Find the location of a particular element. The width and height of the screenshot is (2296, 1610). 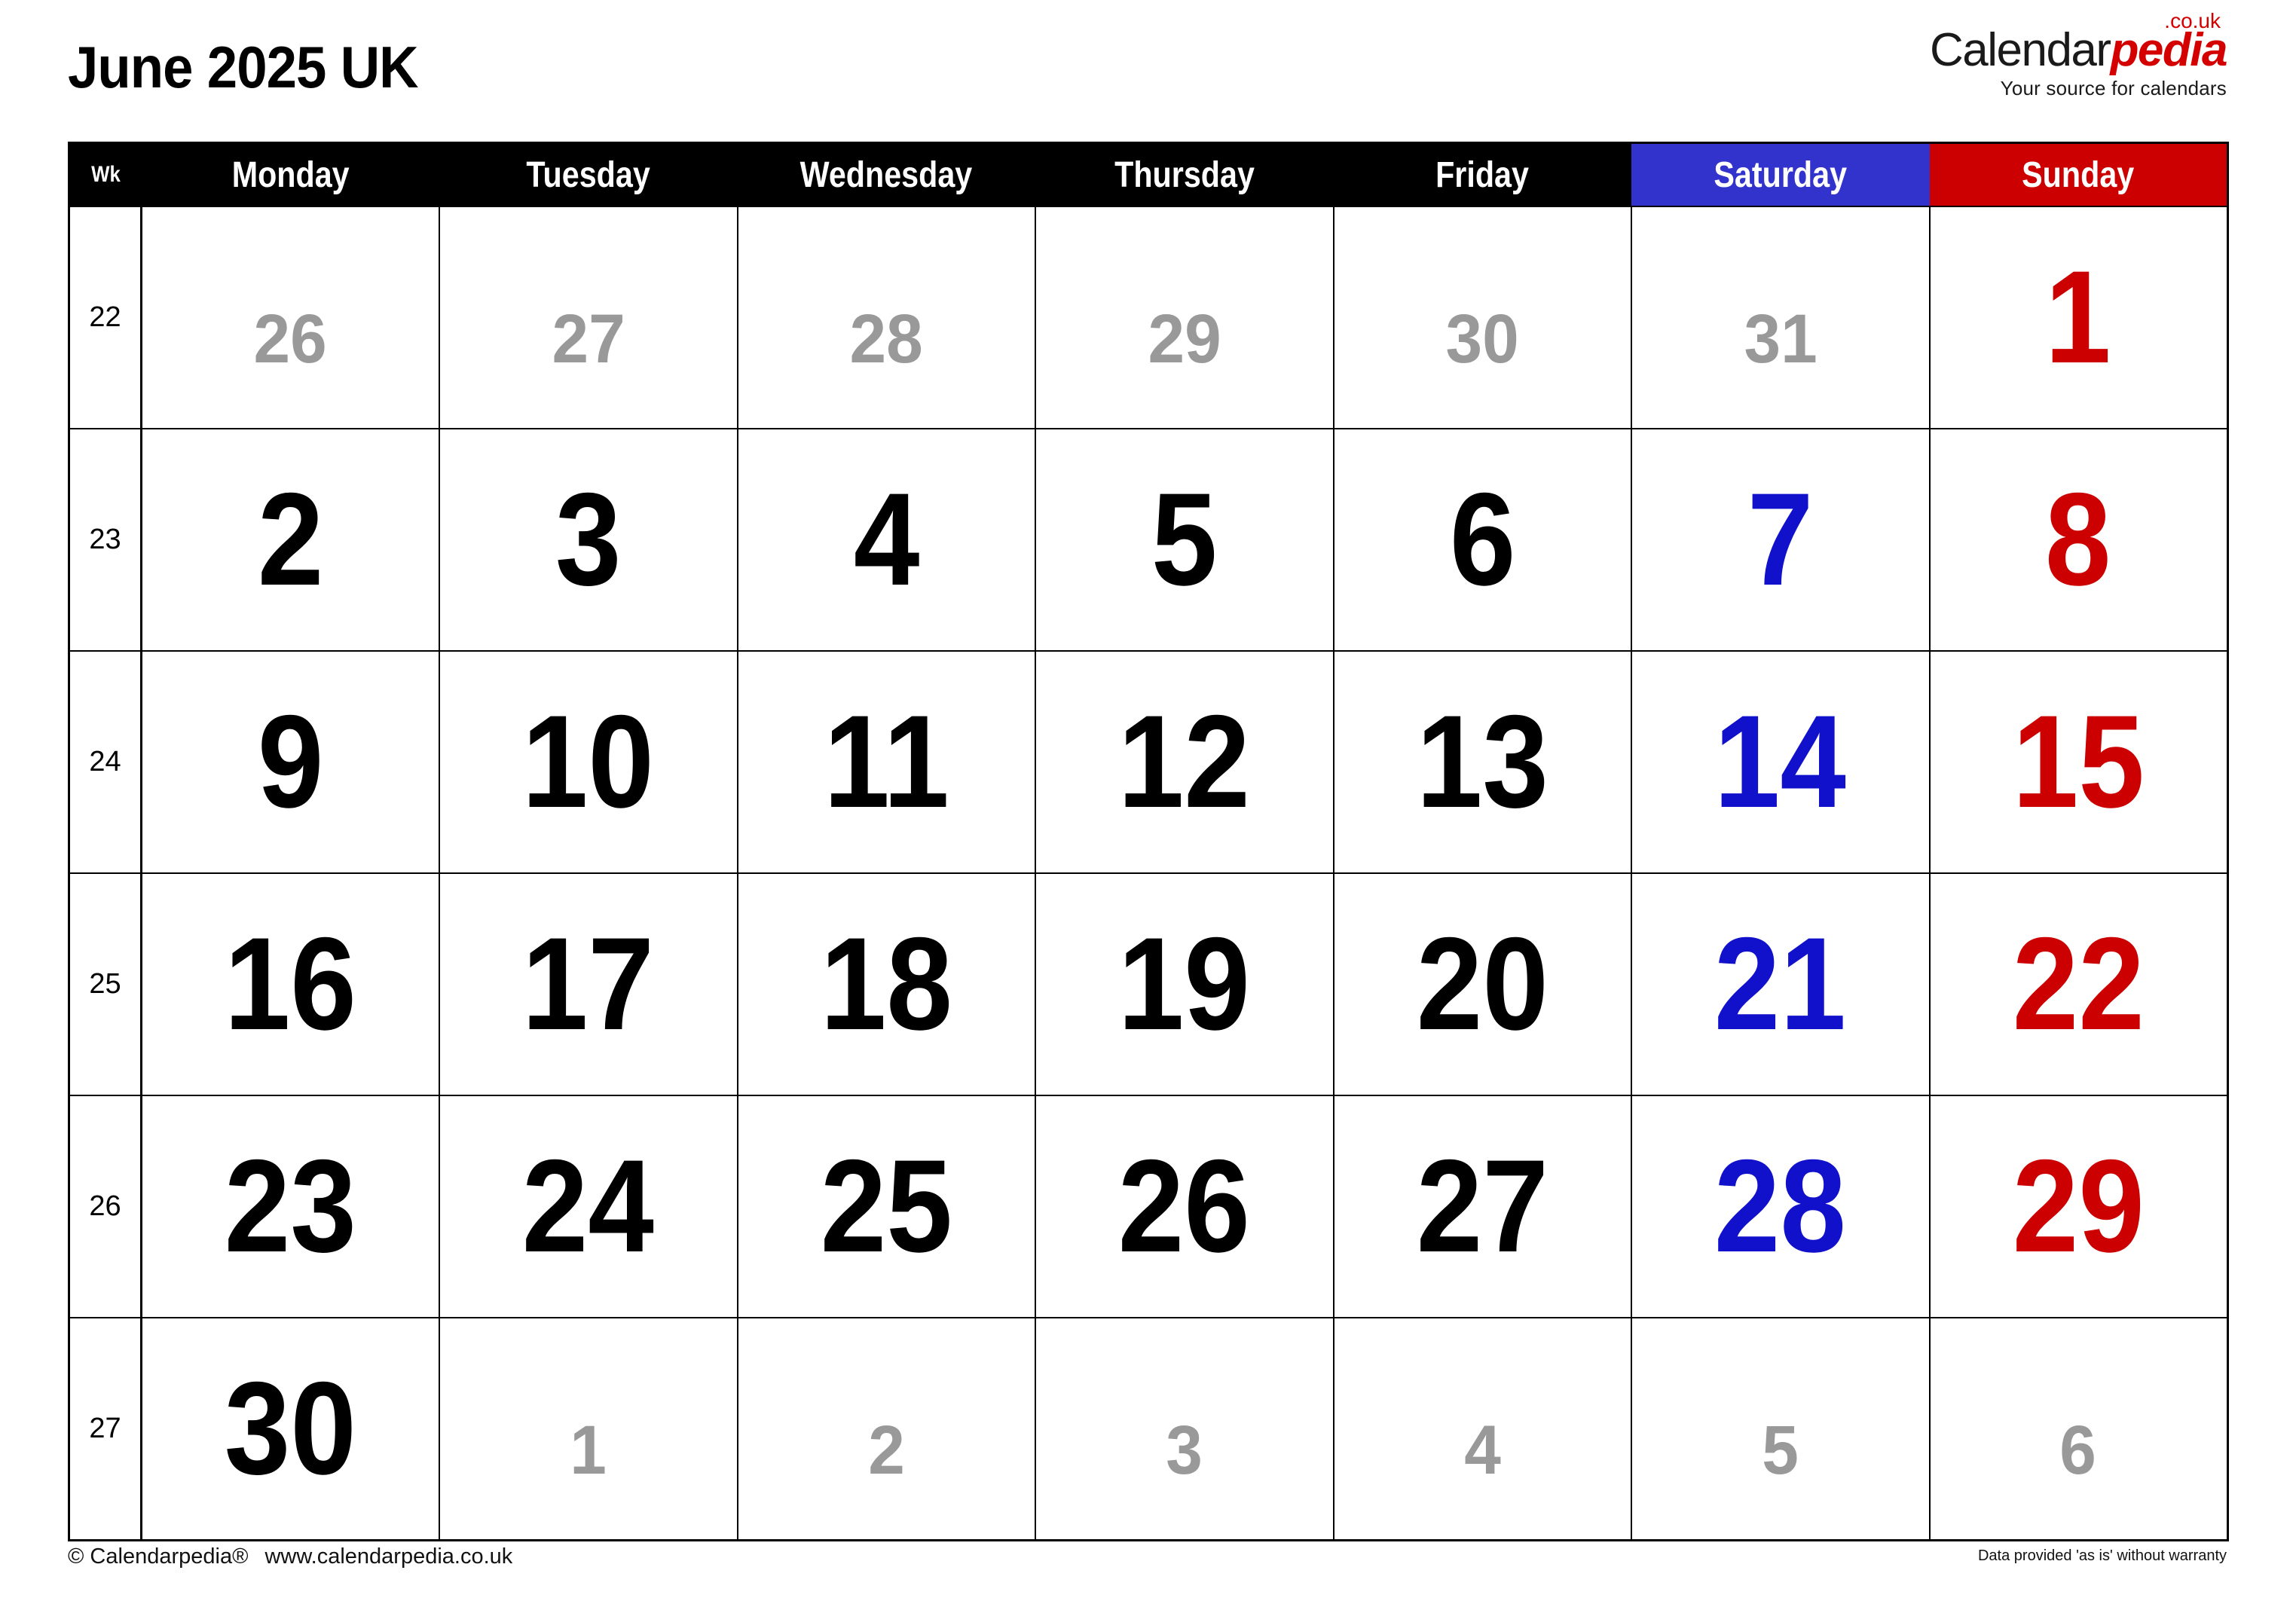

calendar-week-row: 27 30 1 2 3 4 5 6 is located at coordinates (1148, 1429).